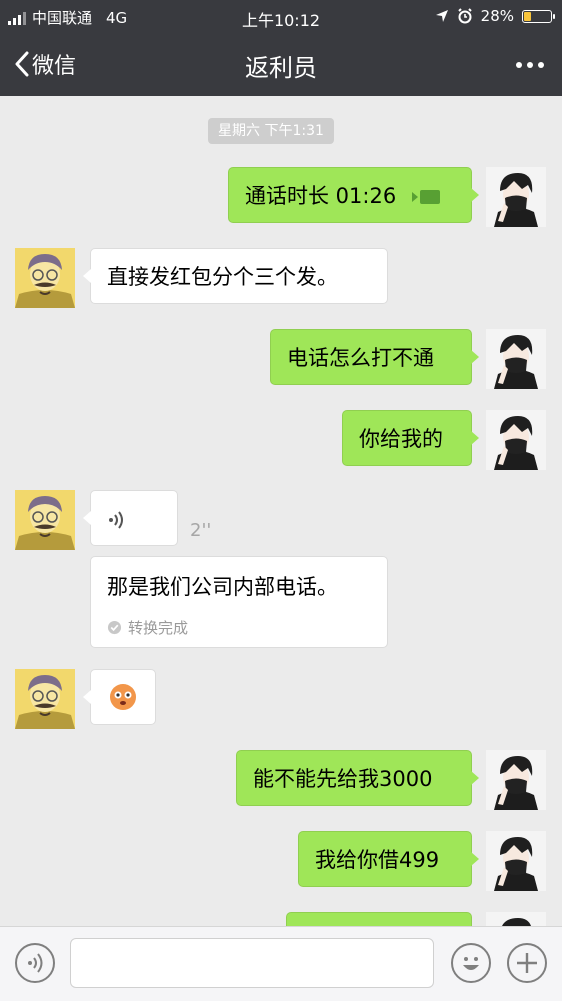  What do you see at coordinates (123, 697) in the screenshot?
I see `flushed-emoji-icon` at bounding box center [123, 697].